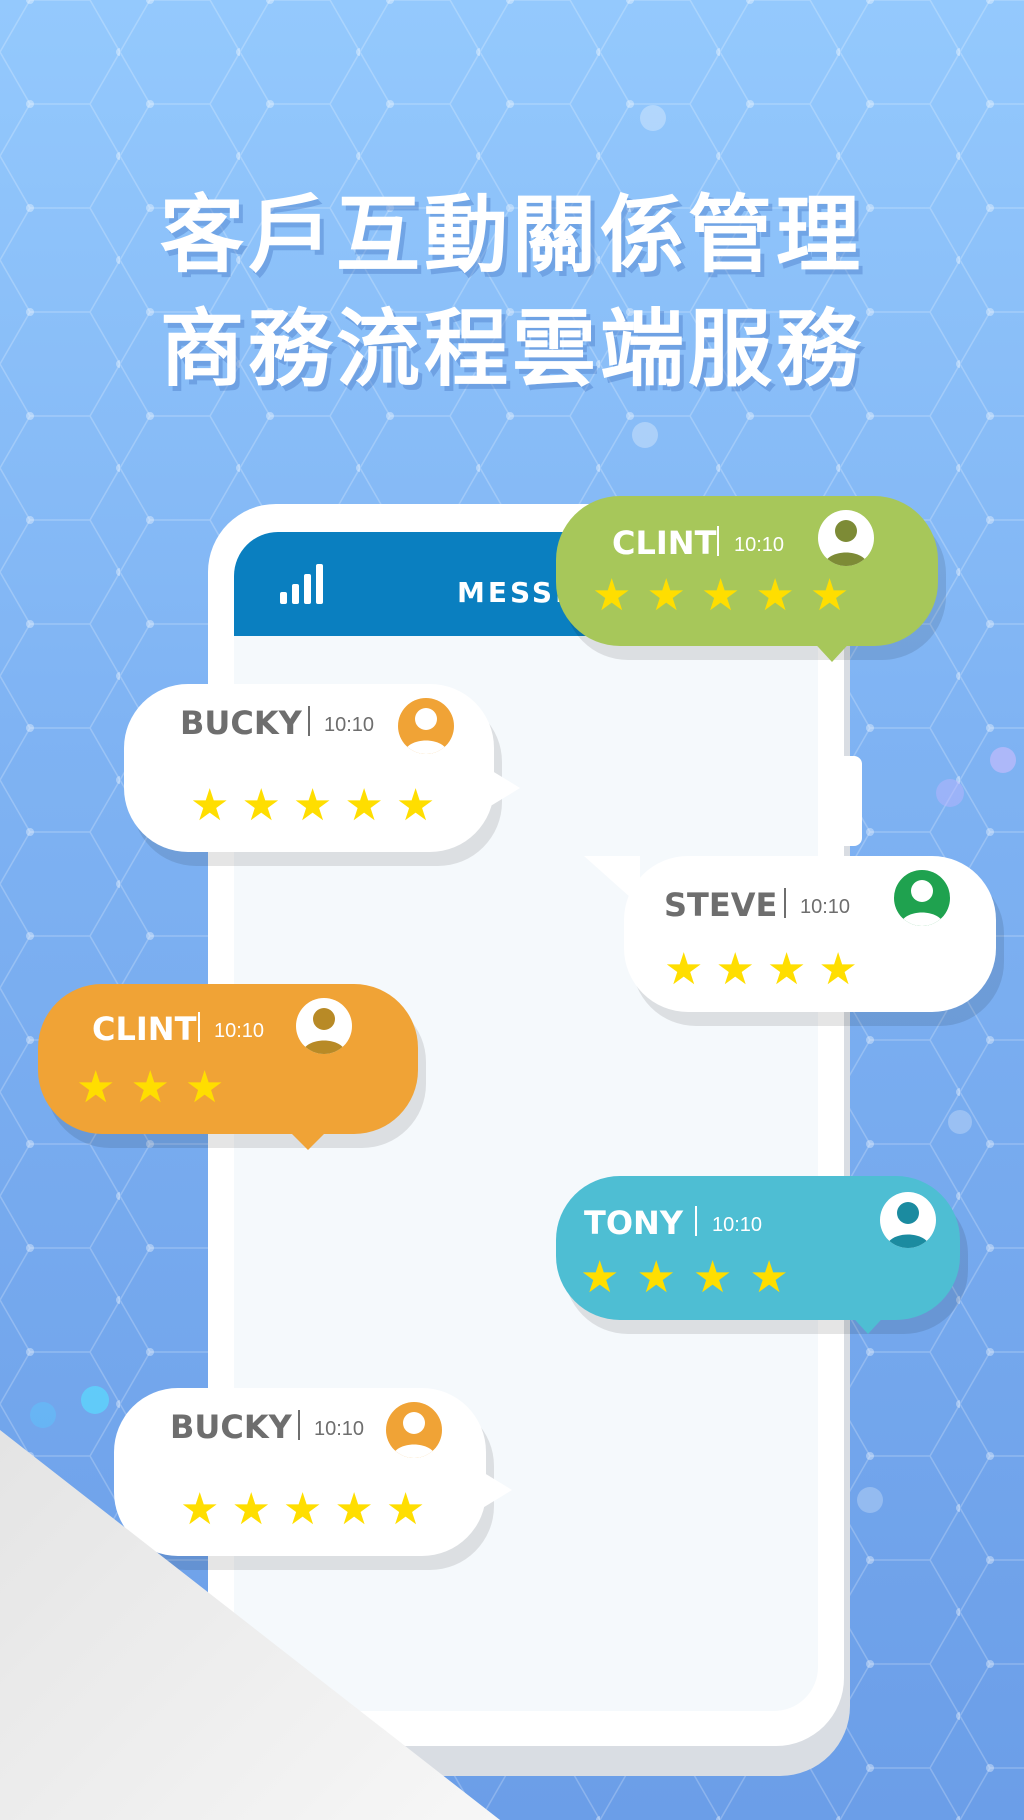  I want to click on chat-bubble-tony: TONY 10:10 ★ ★ ★ ★, so click(762, 1255).